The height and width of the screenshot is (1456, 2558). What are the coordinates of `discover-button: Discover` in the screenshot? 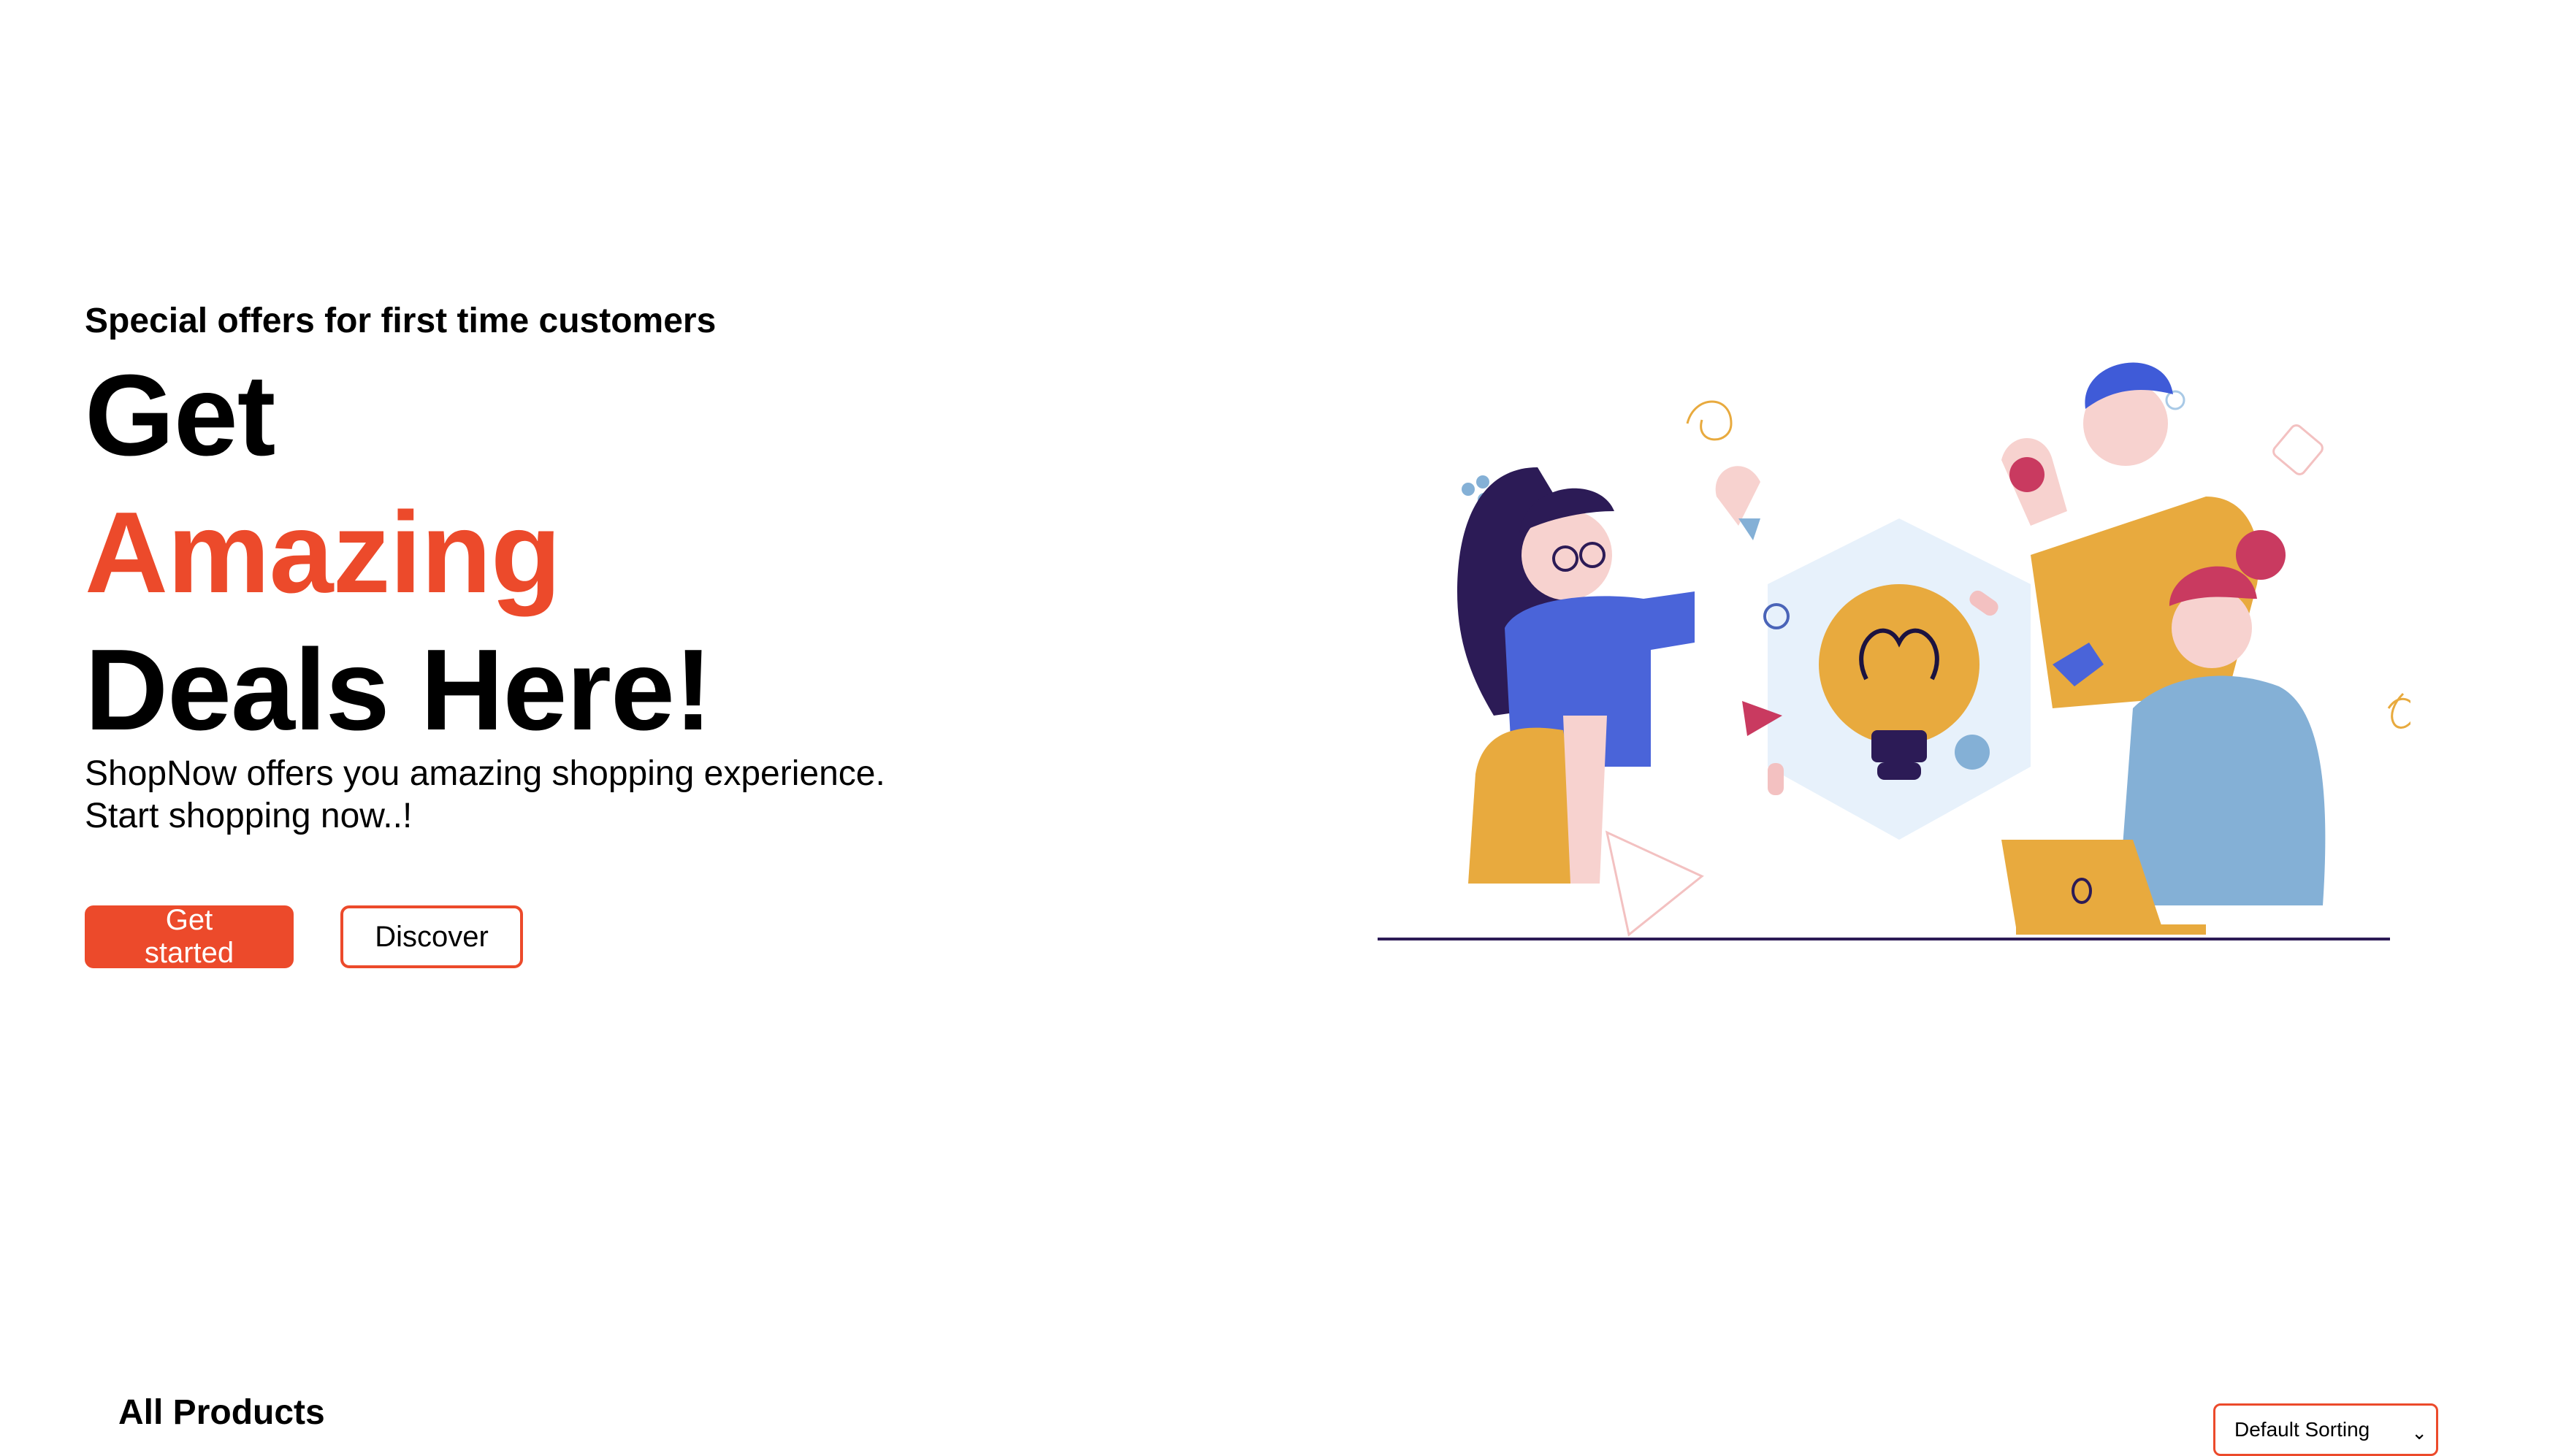 It's located at (431, 937).